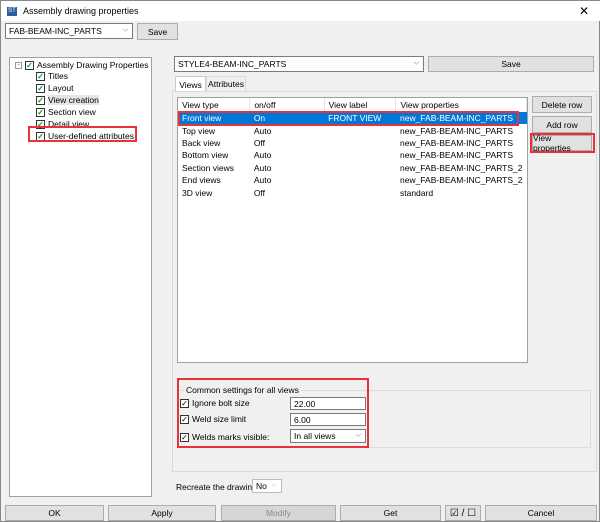  Describe the element at coordinates (360, 105) in the screenshot. I see `column-header: View label` at that location.